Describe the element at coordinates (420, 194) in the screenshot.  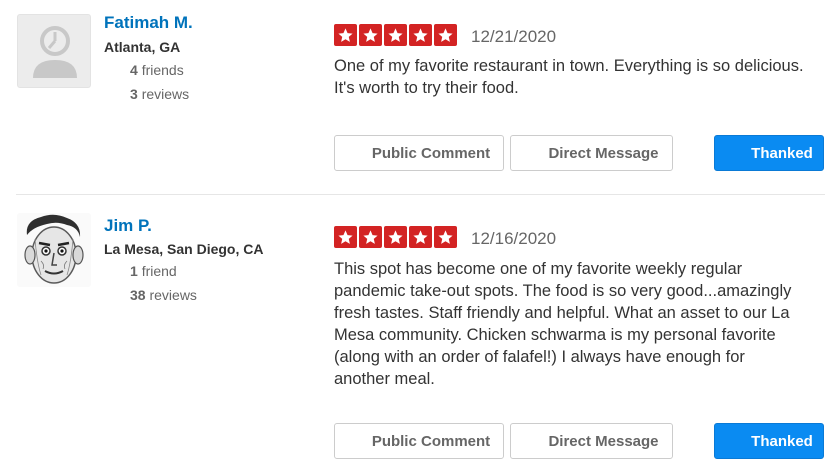
I see `review-divider` at that location.